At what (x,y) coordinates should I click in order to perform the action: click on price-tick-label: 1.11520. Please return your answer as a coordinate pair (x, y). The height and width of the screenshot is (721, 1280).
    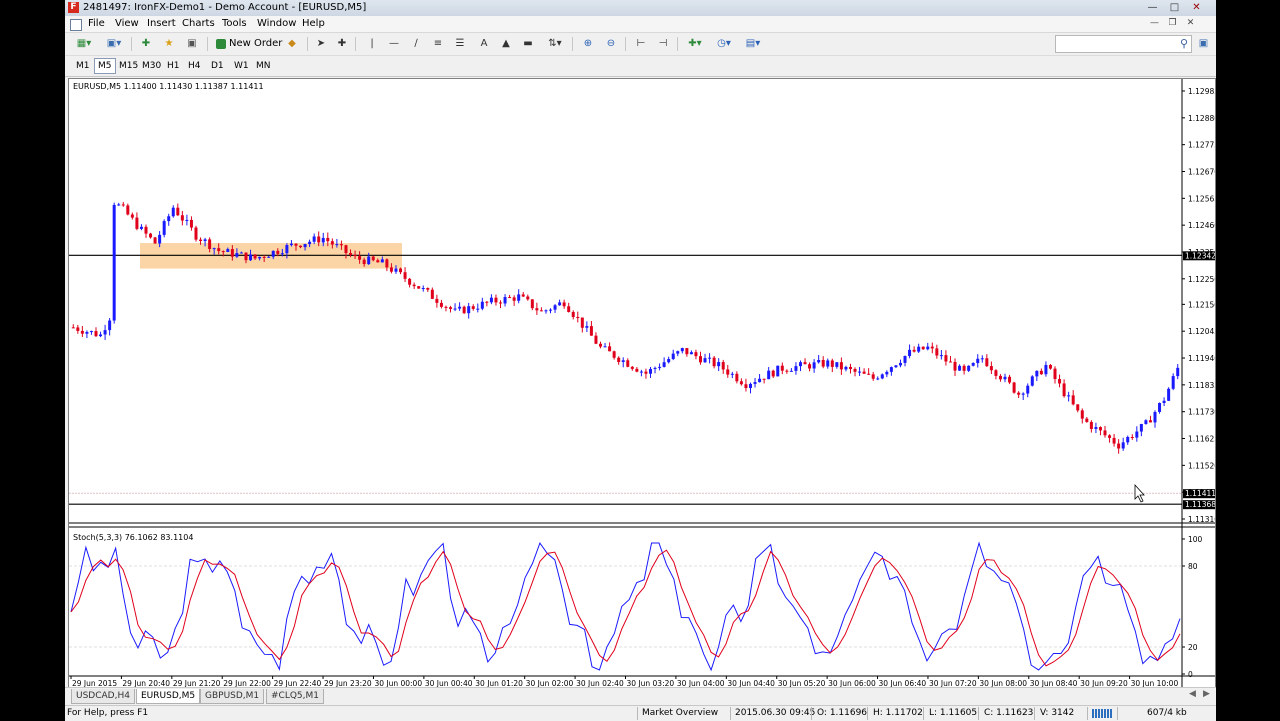
    Looking at the image, I should click on (1201, 465).